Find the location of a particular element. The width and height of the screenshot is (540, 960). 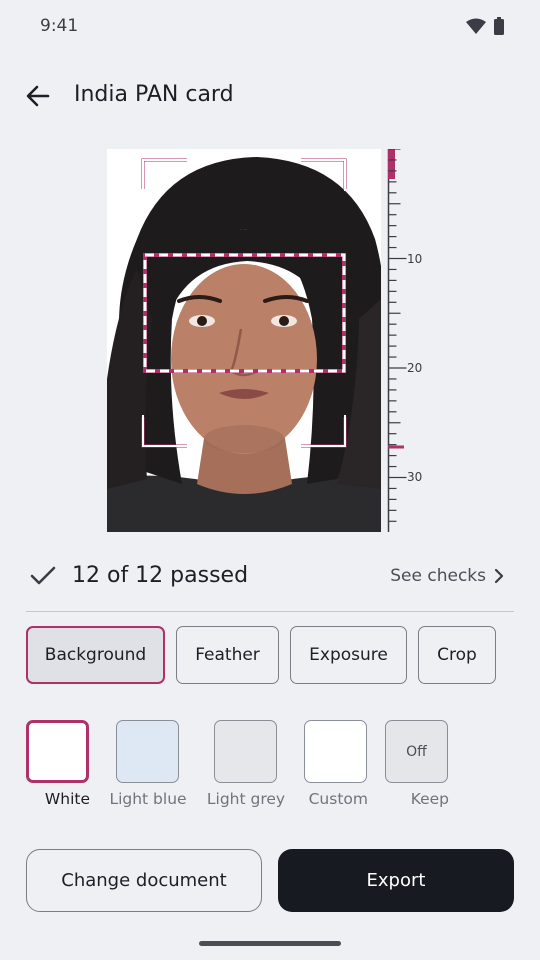

divider is located at coordinates (270, 611).